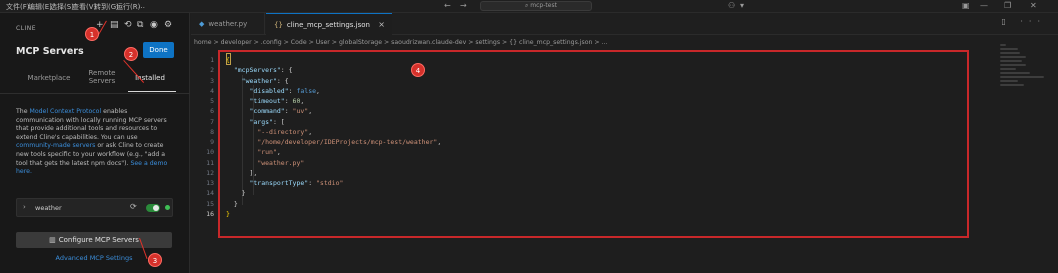 This screenshot has height=273, width=1058. I want to click on tab-marketplace: Marketplace, so click(49, 78).